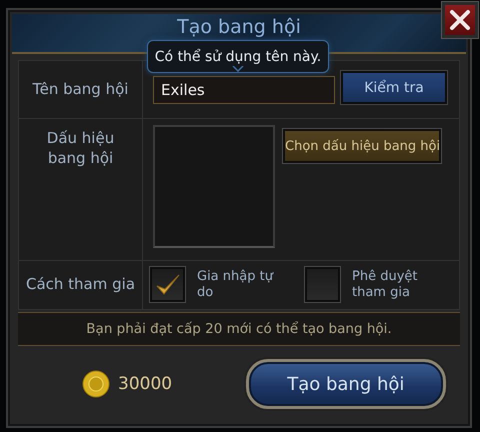 This screenshot has width=480, height=432. What do you see at coordinates (96, 384) in the screenshot?
I see `coin-icon` at bounding box center [96, 384].